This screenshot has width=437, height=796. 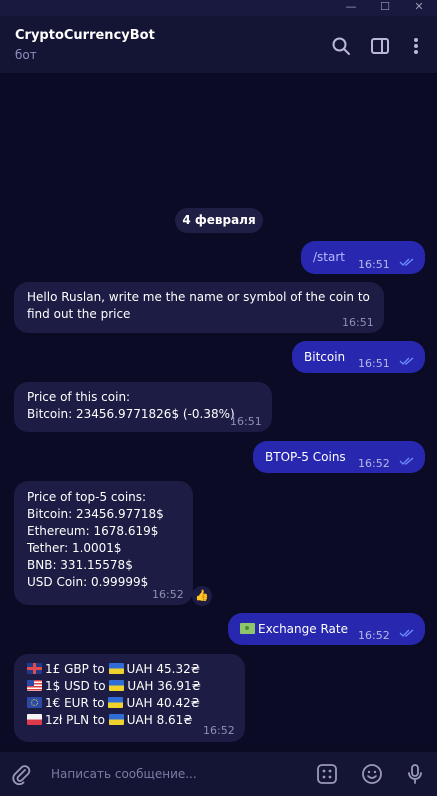 I want to click on rate-line: 1$ USD to UAH 36.91₴, so click(x=114, y=686).